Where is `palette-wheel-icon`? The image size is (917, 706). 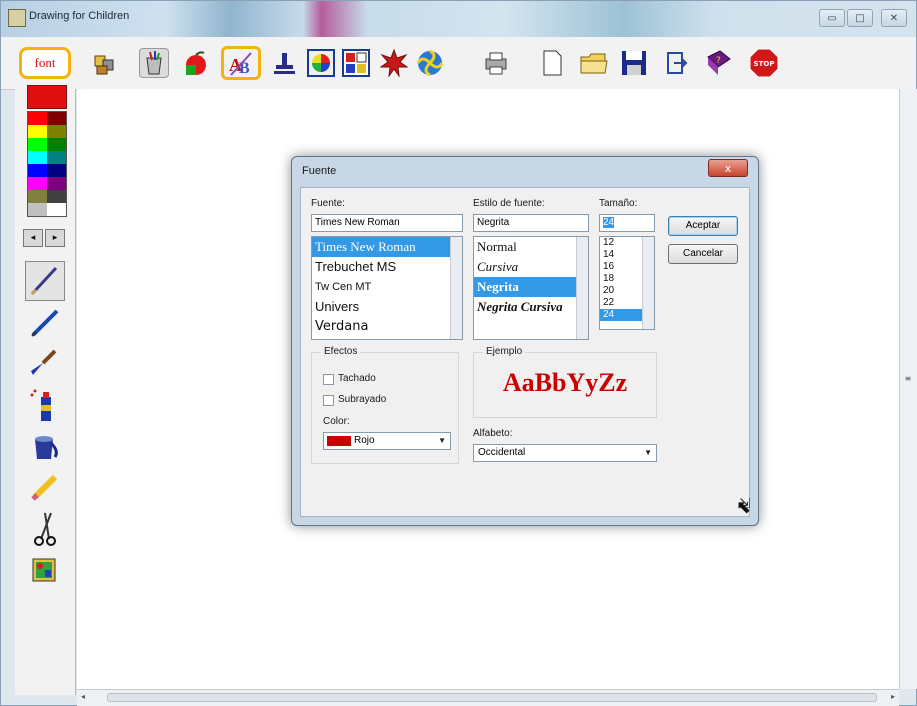
palette-wheel-icon is located at coordinates (321, 63).